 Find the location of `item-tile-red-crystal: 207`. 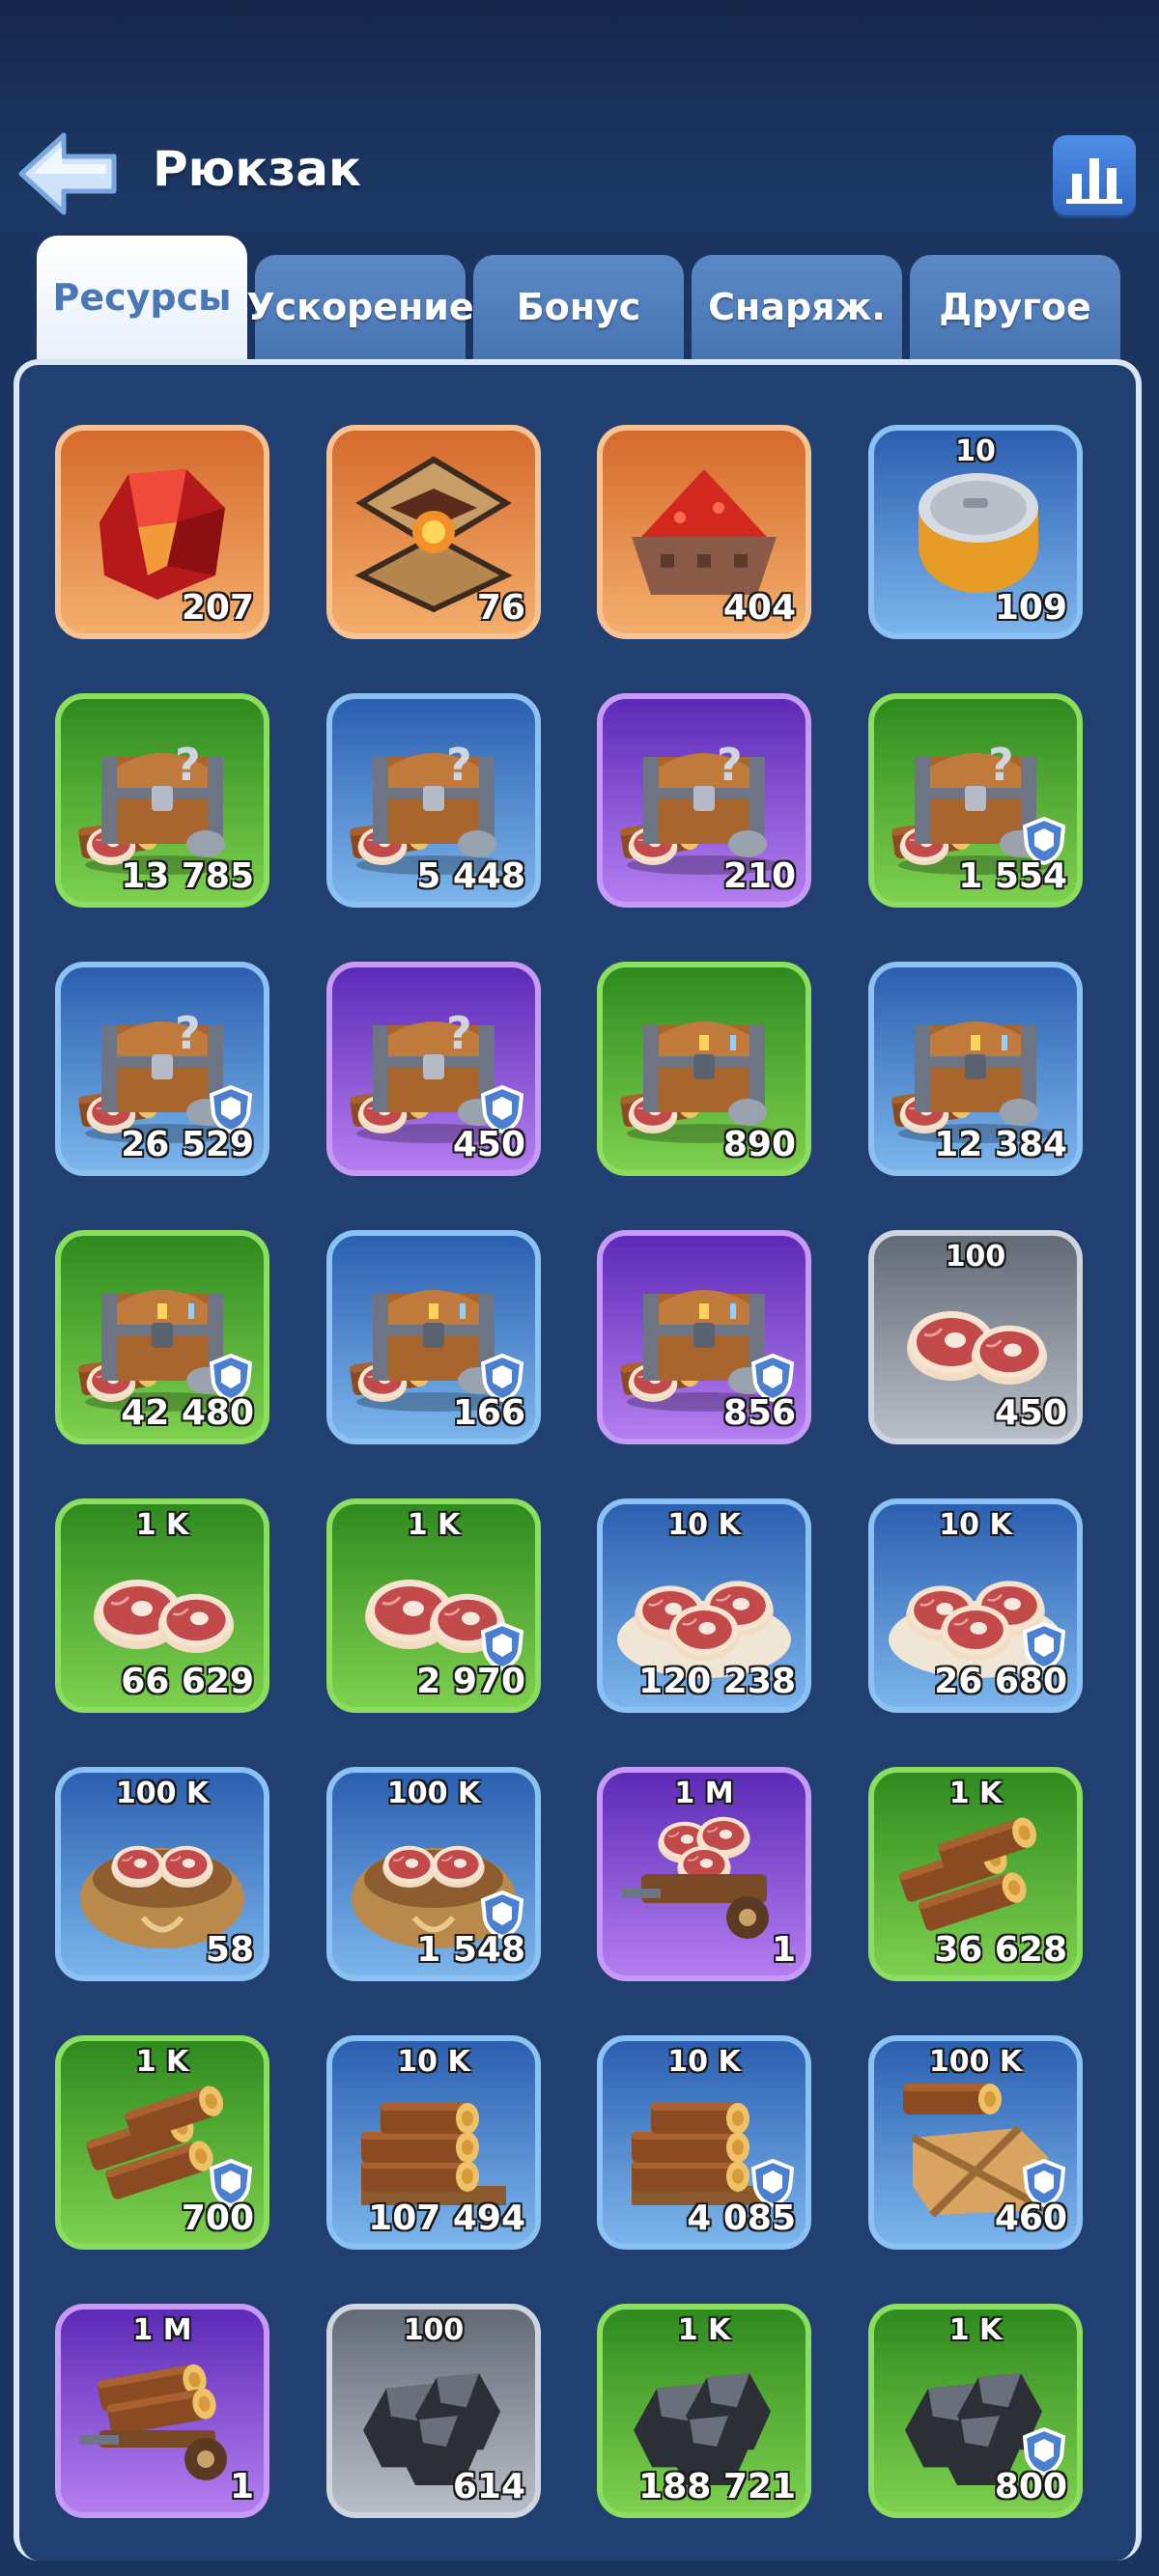

item-tile-red-crystal: 207 is located at coordinates (162, 532).